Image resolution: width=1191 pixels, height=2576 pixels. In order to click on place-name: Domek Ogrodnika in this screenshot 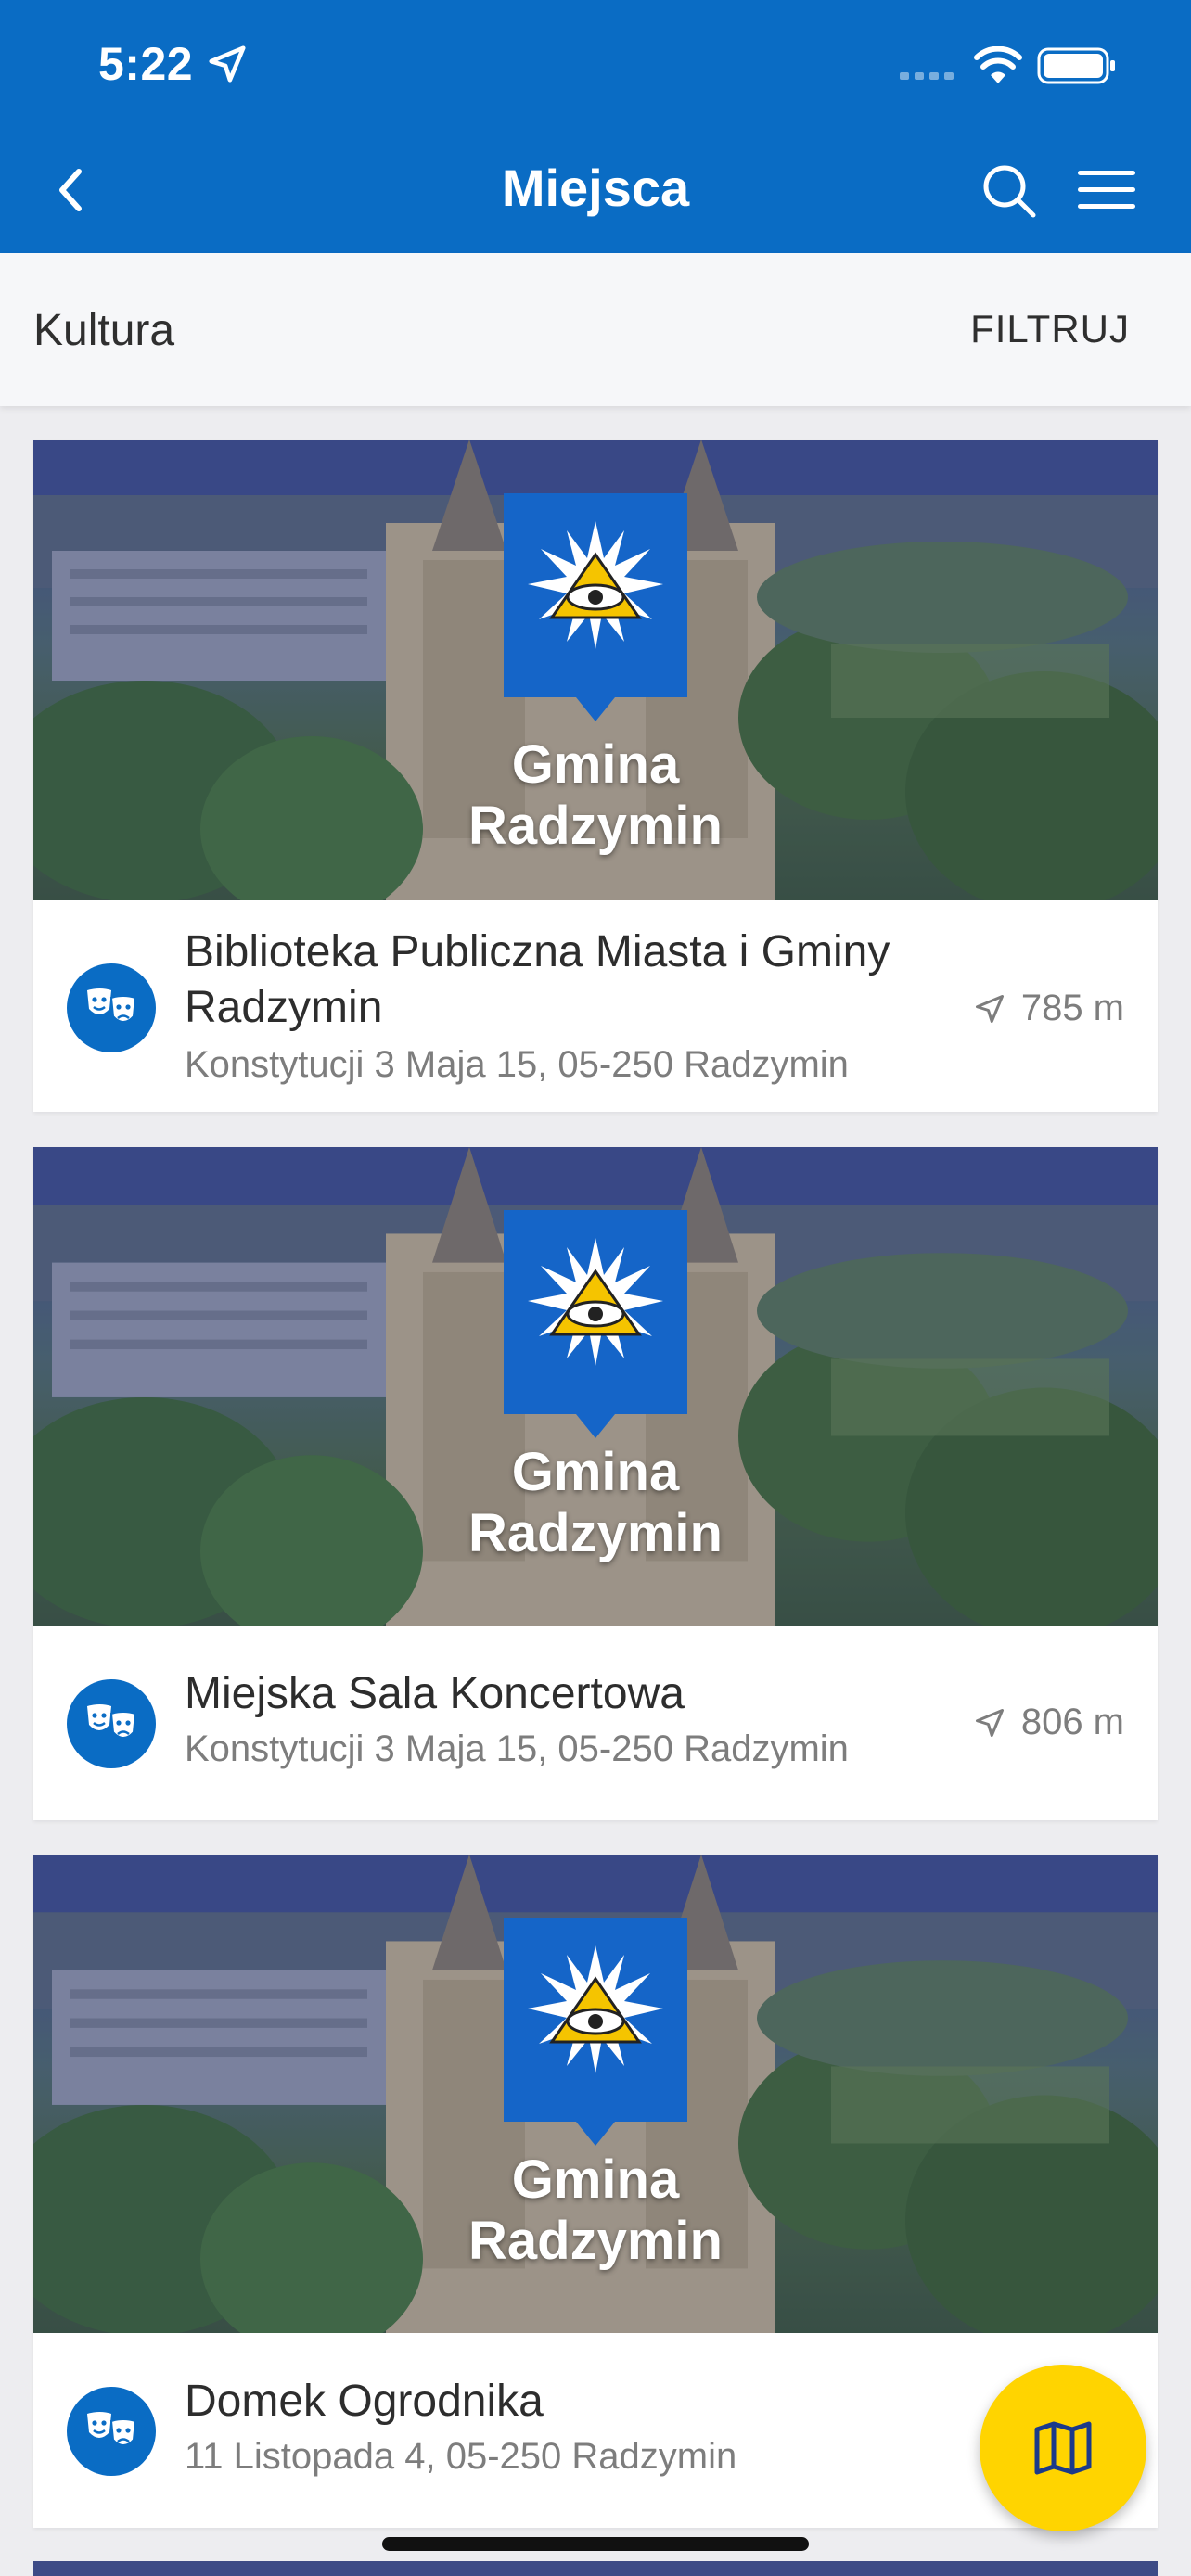, I will do `click(364, 2401)`.